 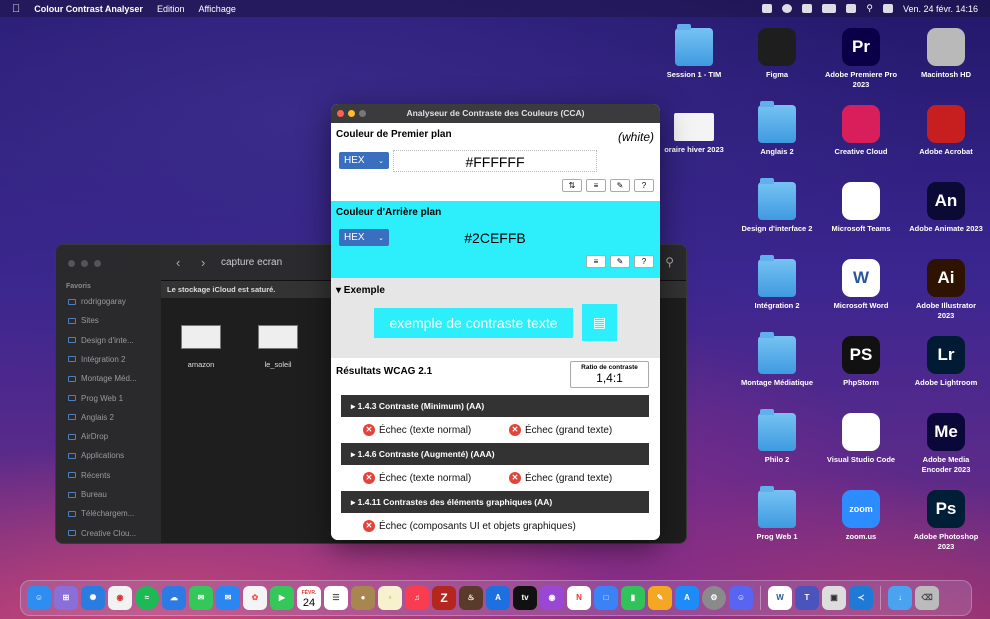 I want to click on search-icon: ⚲, so click(x=869, y=8).